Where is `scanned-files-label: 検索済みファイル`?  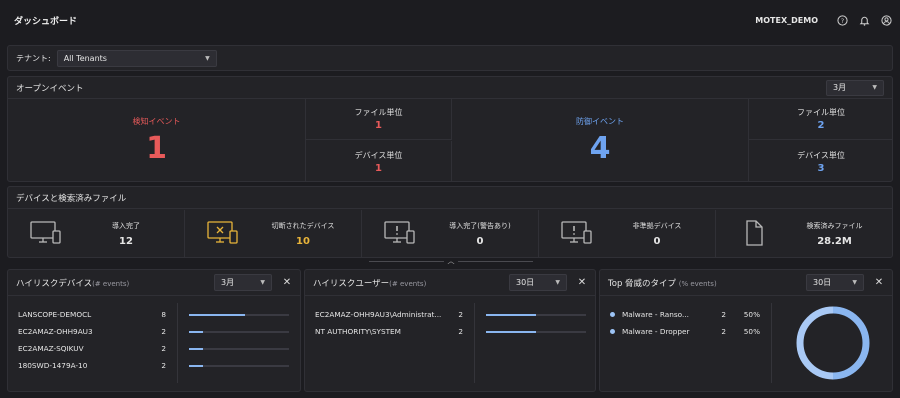
scanned-files-label: 検索済みファイル is located at coordinates (834, 226).